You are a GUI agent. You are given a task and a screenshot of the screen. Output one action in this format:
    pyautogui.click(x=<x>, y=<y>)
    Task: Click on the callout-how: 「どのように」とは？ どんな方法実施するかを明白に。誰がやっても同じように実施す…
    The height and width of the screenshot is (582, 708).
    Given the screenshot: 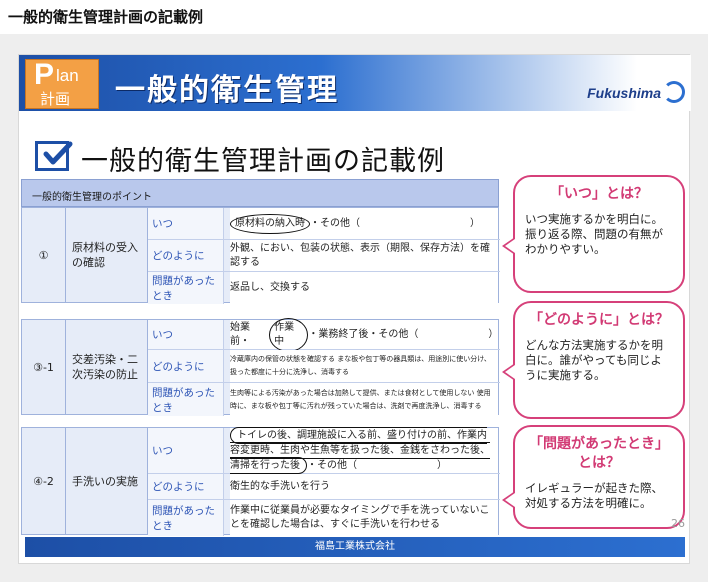 What is the action you would take?
    pyautogui.click(x=593, y=360)
    